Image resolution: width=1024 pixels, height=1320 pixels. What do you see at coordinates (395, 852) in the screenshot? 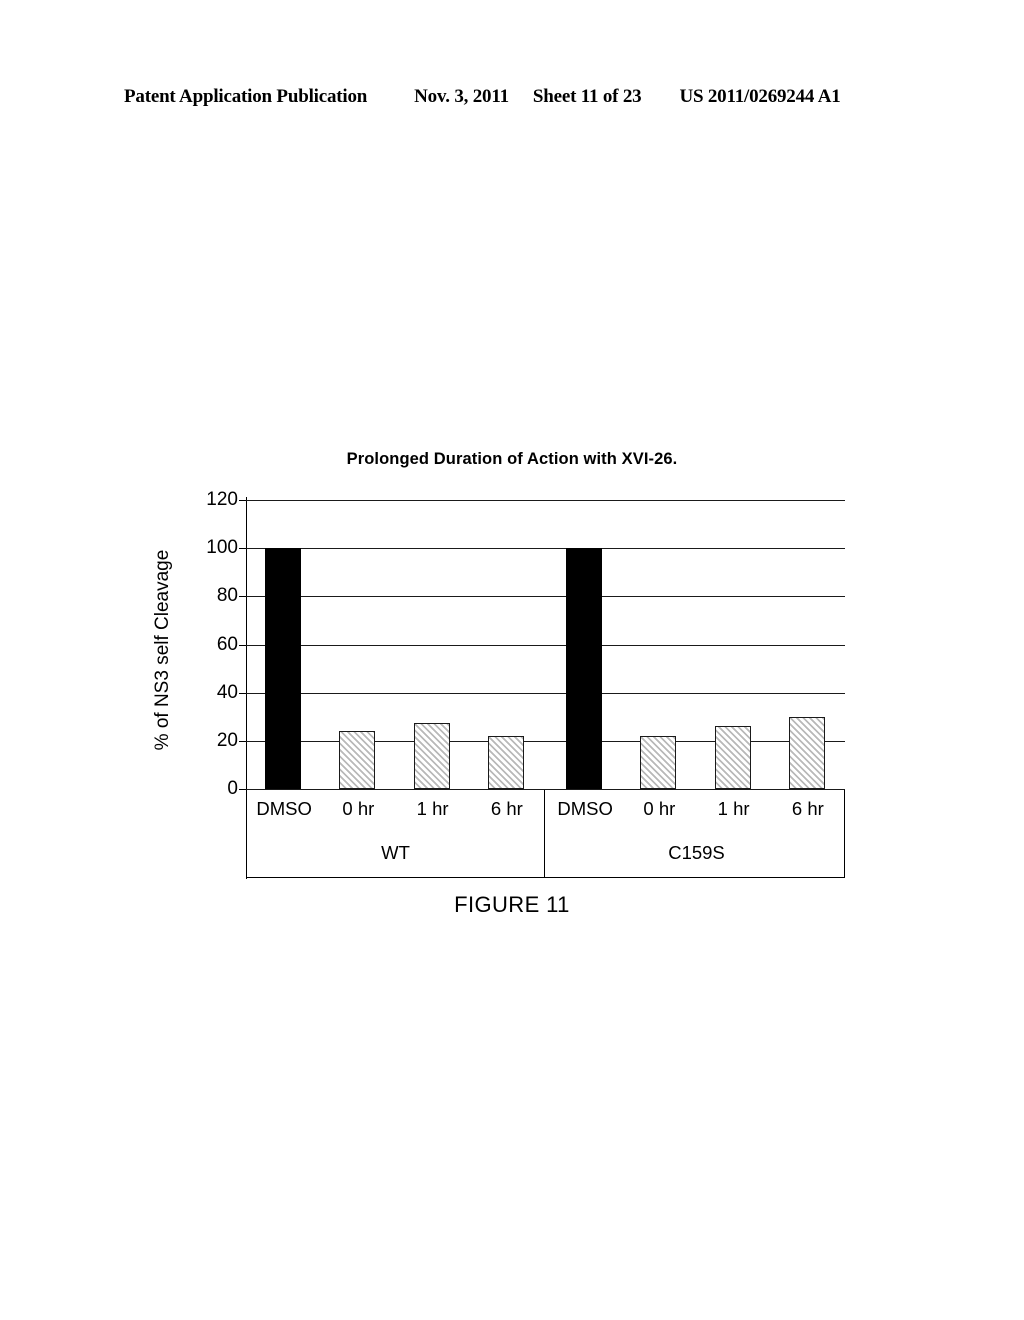
I see `group-label: WT` at bounding box center [395, 852].